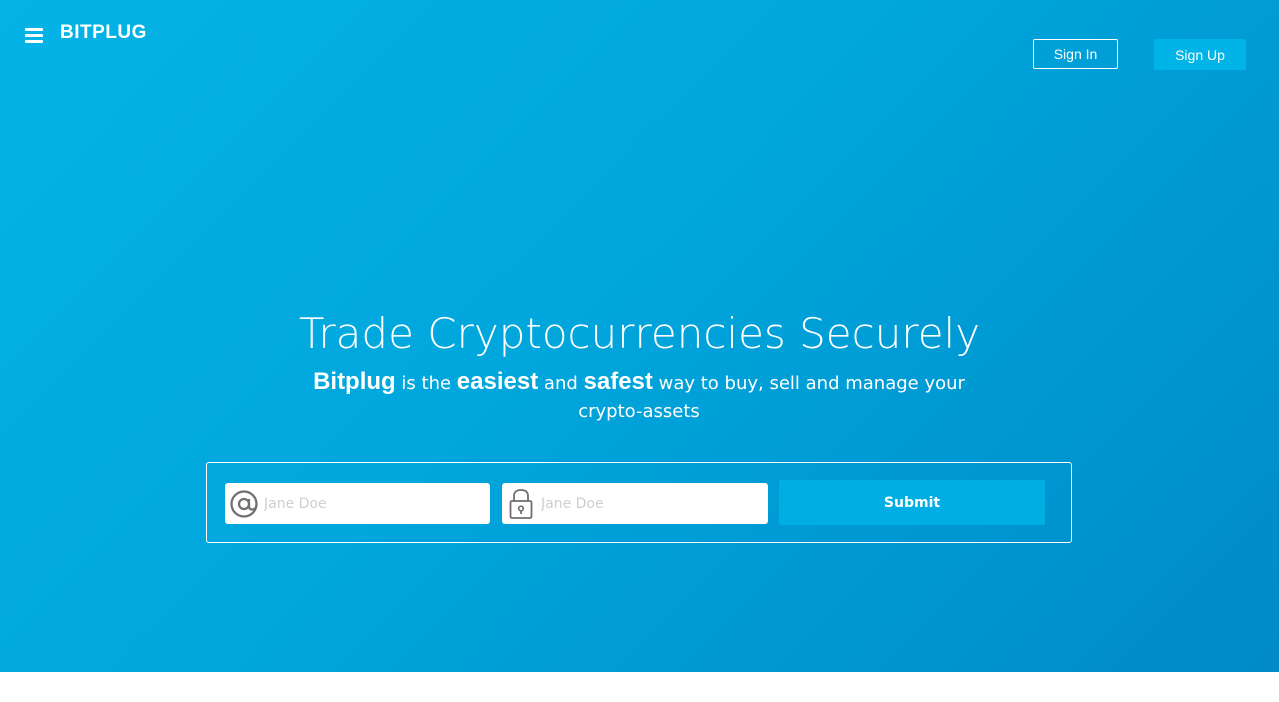 The height and width of the screenshot is (702, 1279). Describe the element at coordinates (521, 503) in the screenshot. I see `padlock-icon` at that location.